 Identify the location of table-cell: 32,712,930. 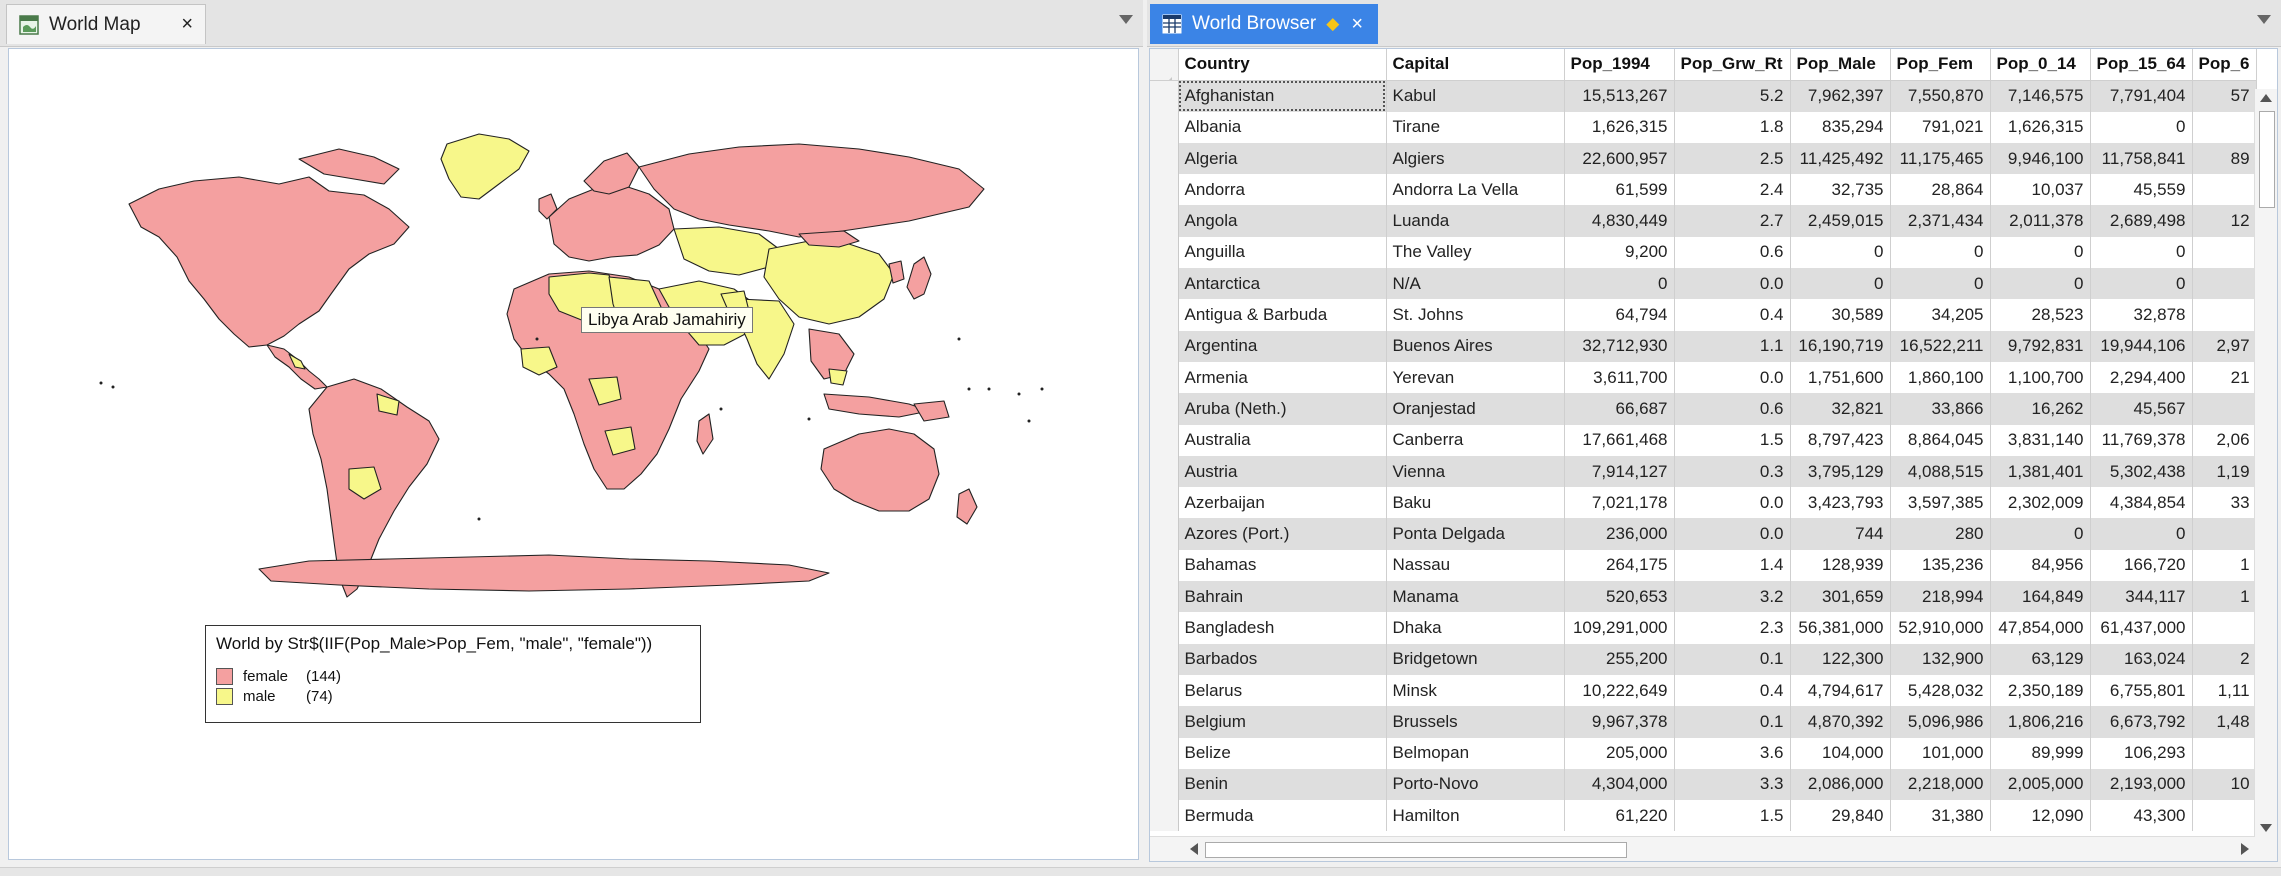
(1619, 346).